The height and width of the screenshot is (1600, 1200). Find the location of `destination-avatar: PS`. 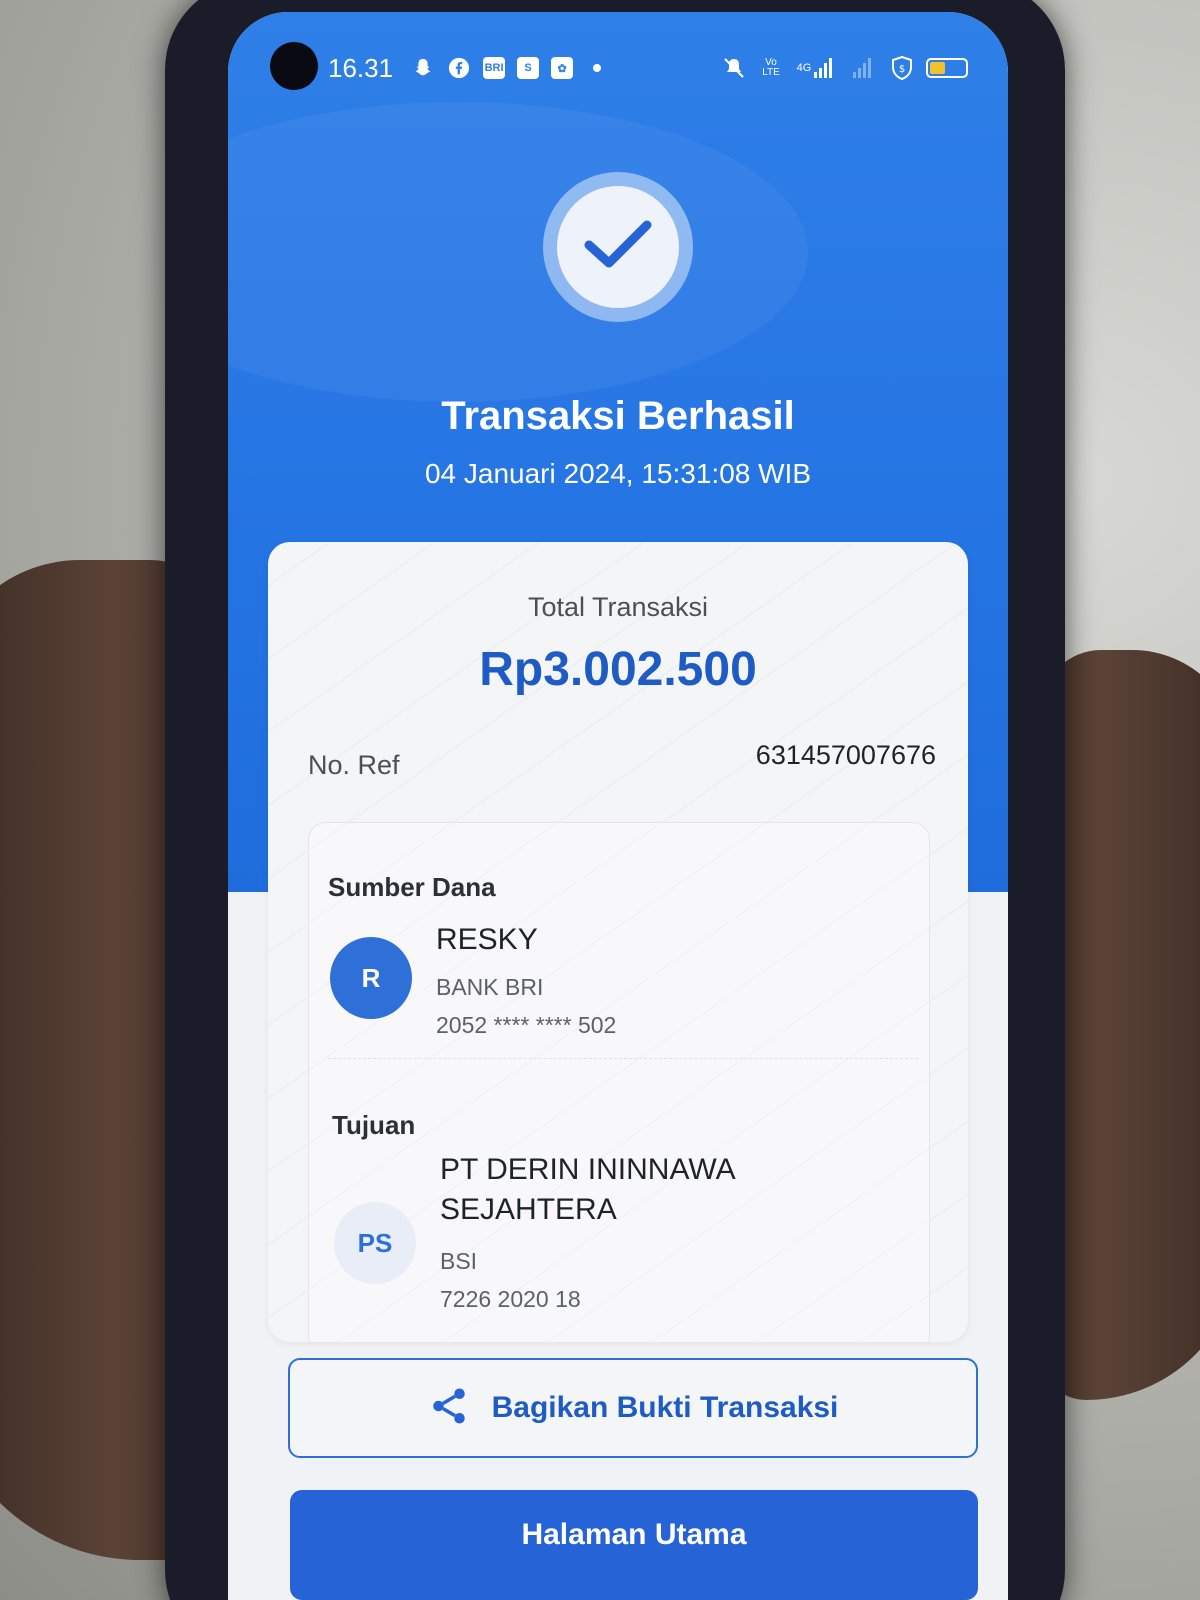

destination-avatar: PS is located at coordinates (375, 1243).